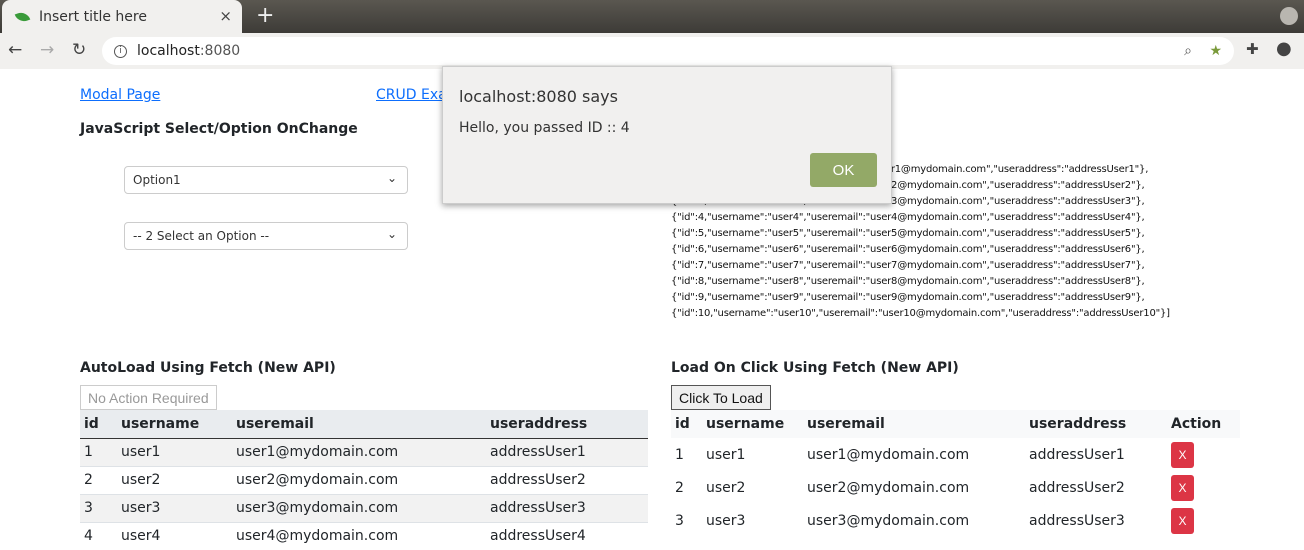 The image size is (1304, 550). I want to click on table-cell: user4, so click(174, 535).